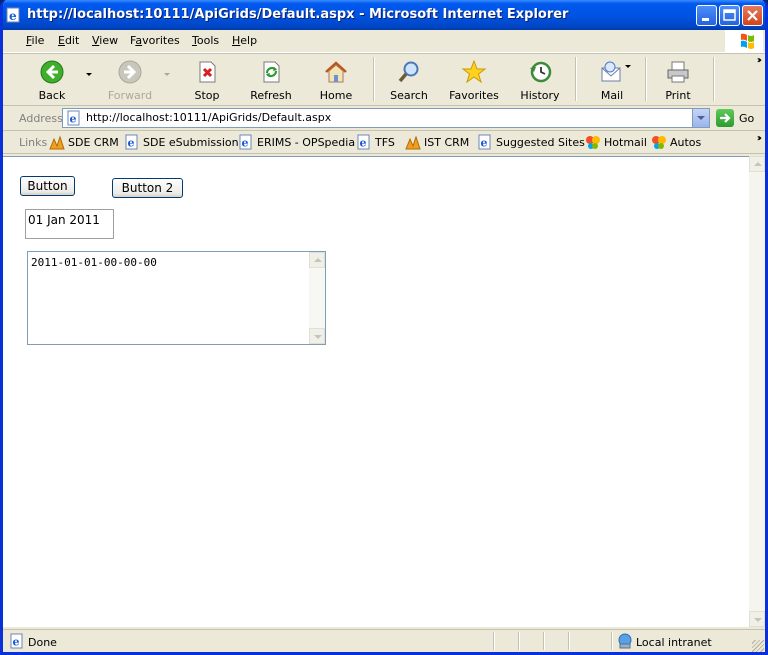 The image size is (768, 655). I want to click on windows-flag-icon, so click(747, 41).